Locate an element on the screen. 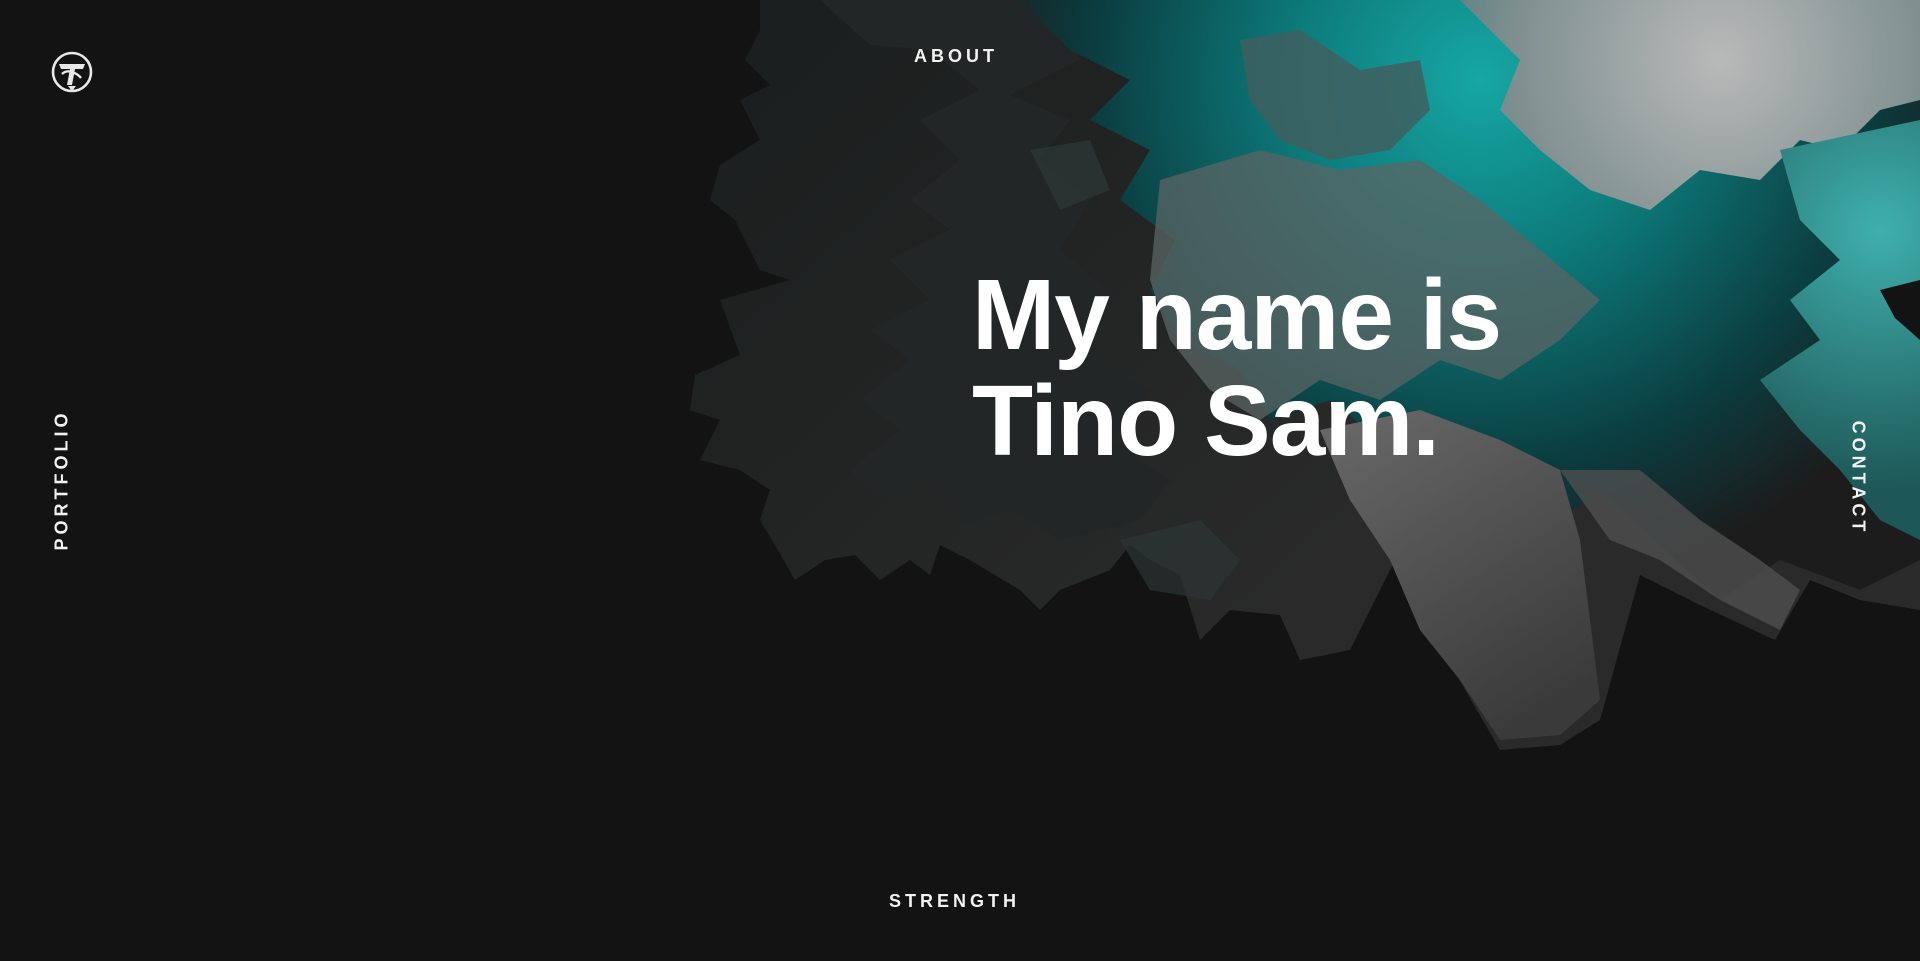  hero-heading-line-2: Tino Sam. is located at coordinates (1206, 421).